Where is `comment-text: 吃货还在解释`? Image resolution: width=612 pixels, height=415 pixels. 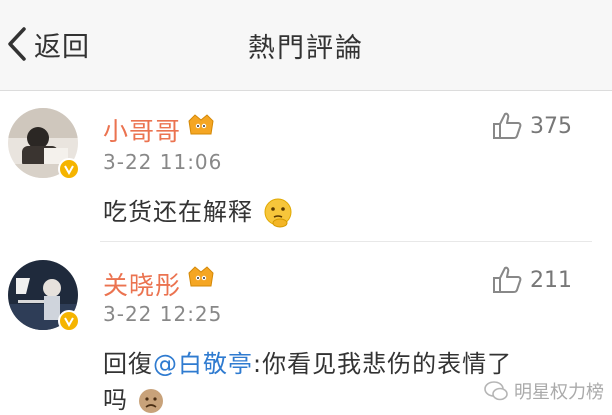
comment-text: 吃货还在解释 is located at coordinates (198, 210).